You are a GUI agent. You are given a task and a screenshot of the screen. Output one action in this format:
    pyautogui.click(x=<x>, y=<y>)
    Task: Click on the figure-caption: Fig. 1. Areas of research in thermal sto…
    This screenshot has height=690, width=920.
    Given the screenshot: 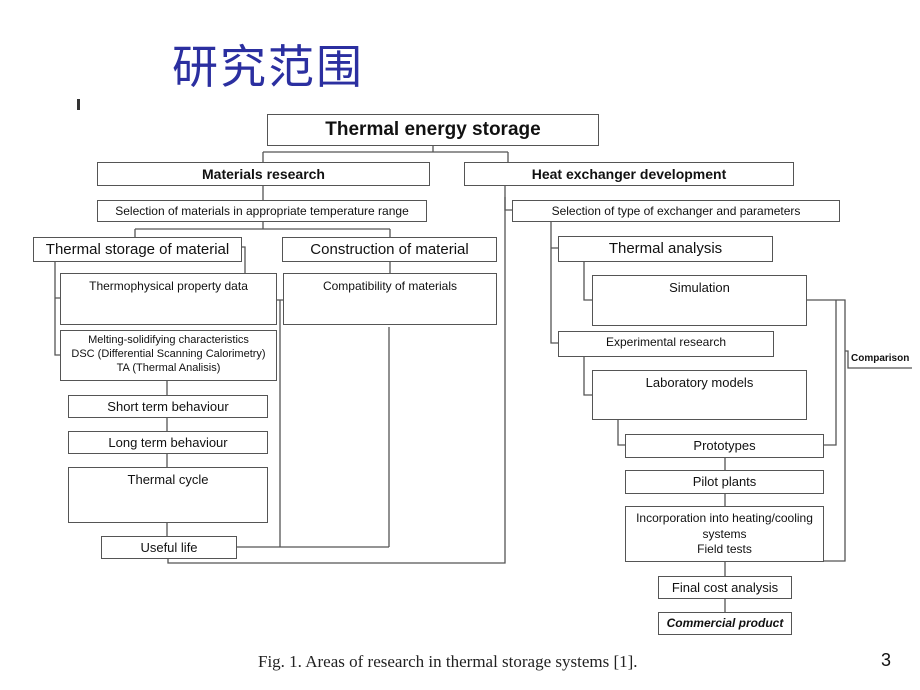 What is the action you would take?
    pyautogui.click(x=448, y=661)
    